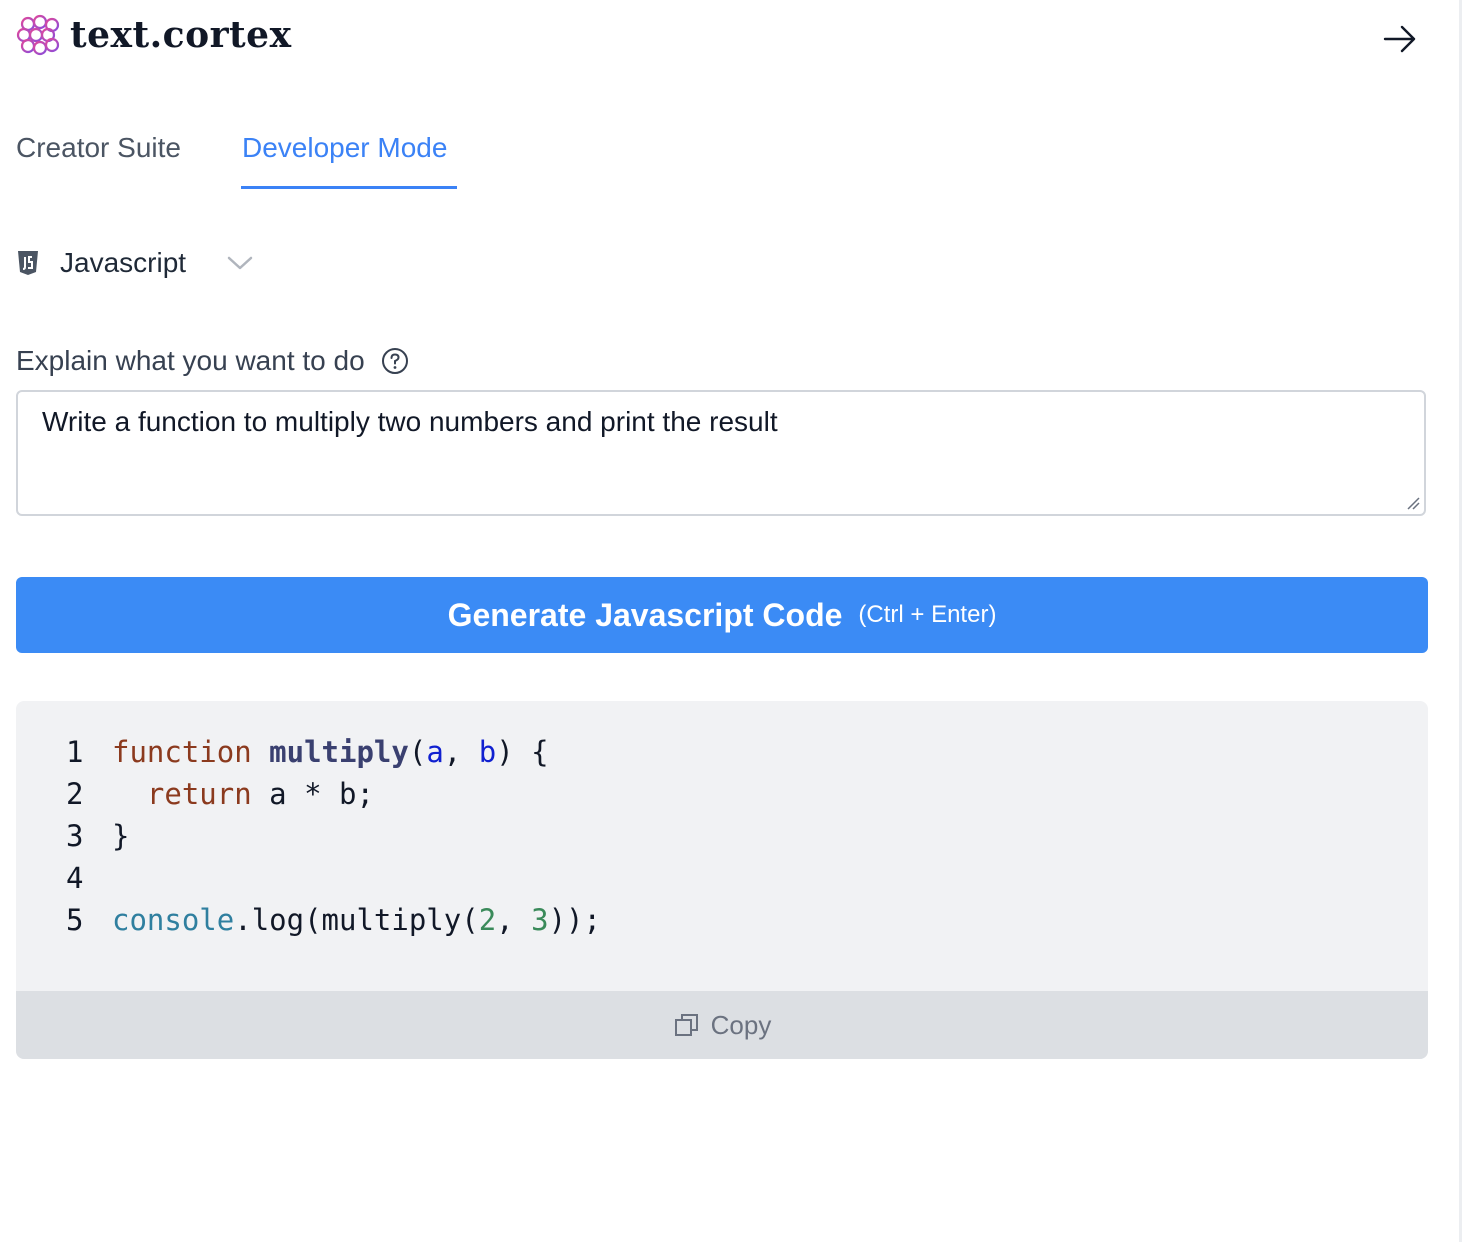 This screenshot has height=1242, width=1462. What do you see at coordinates (38, 35) in the screenshot?
I see `brain-icon` at bounding box center [38, 35].